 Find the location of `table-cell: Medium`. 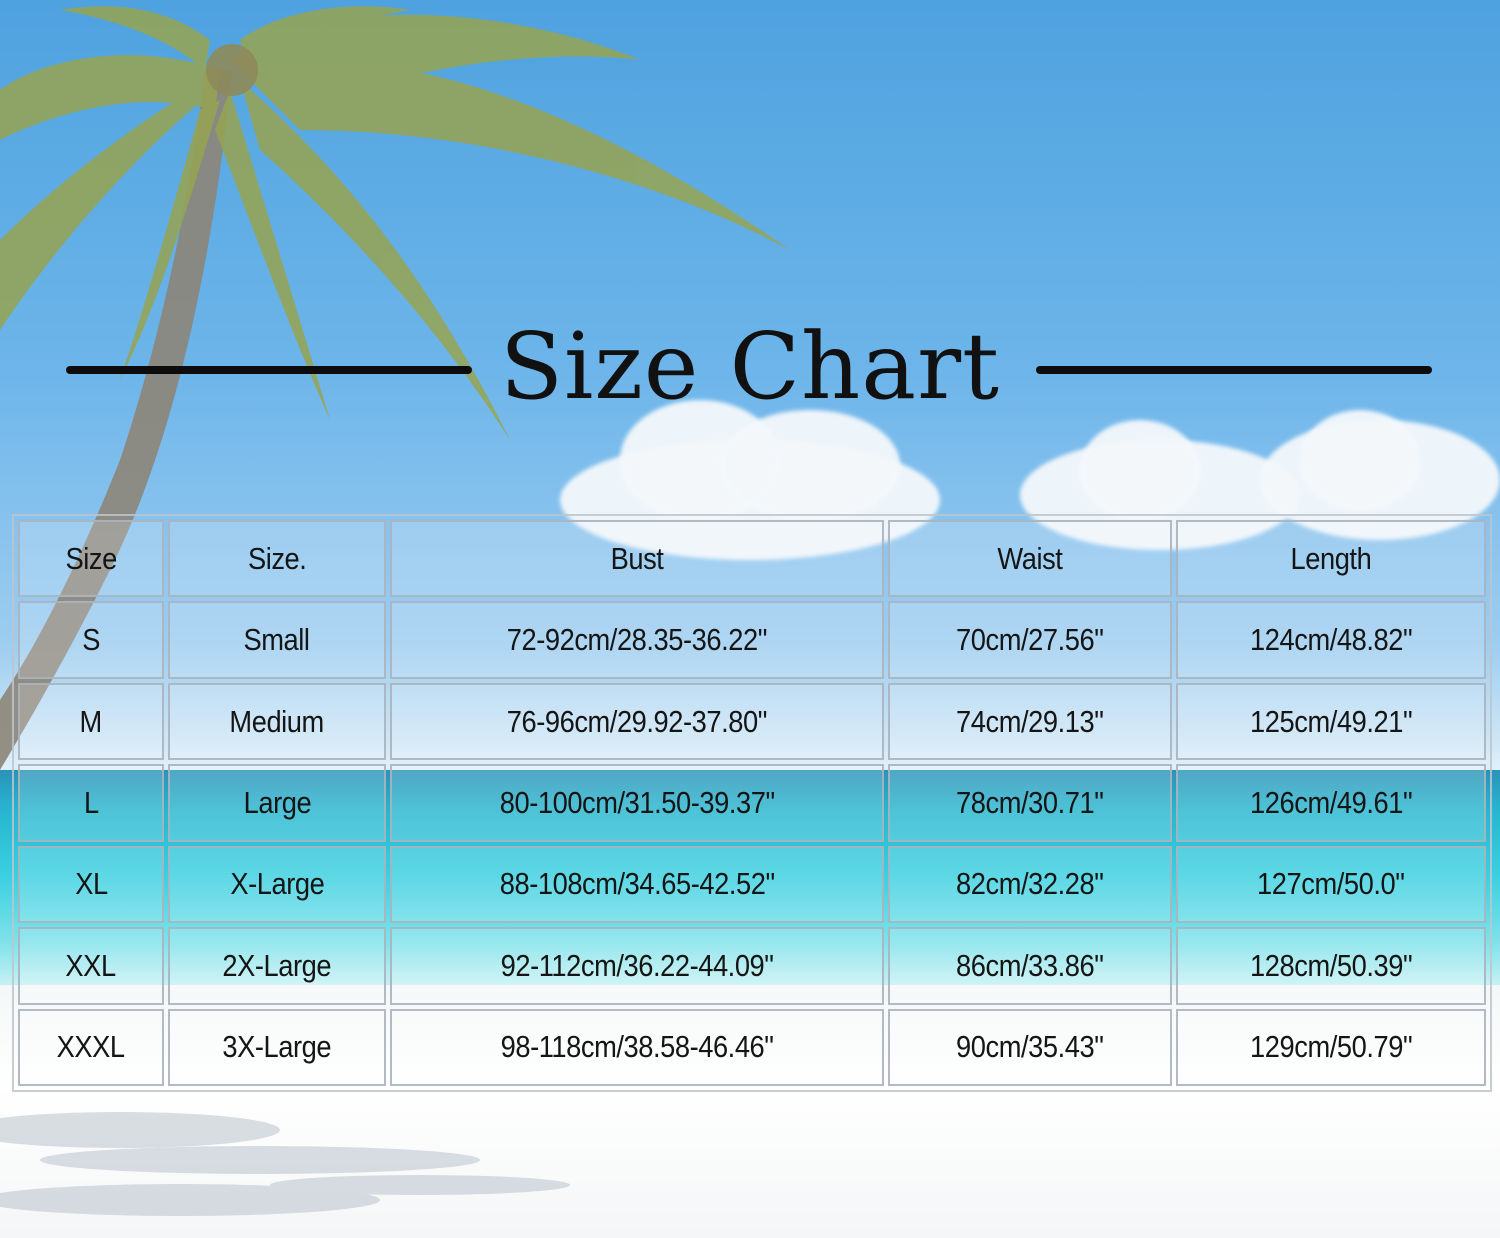

table-cell: Medium is located at coordinates (277, 721).